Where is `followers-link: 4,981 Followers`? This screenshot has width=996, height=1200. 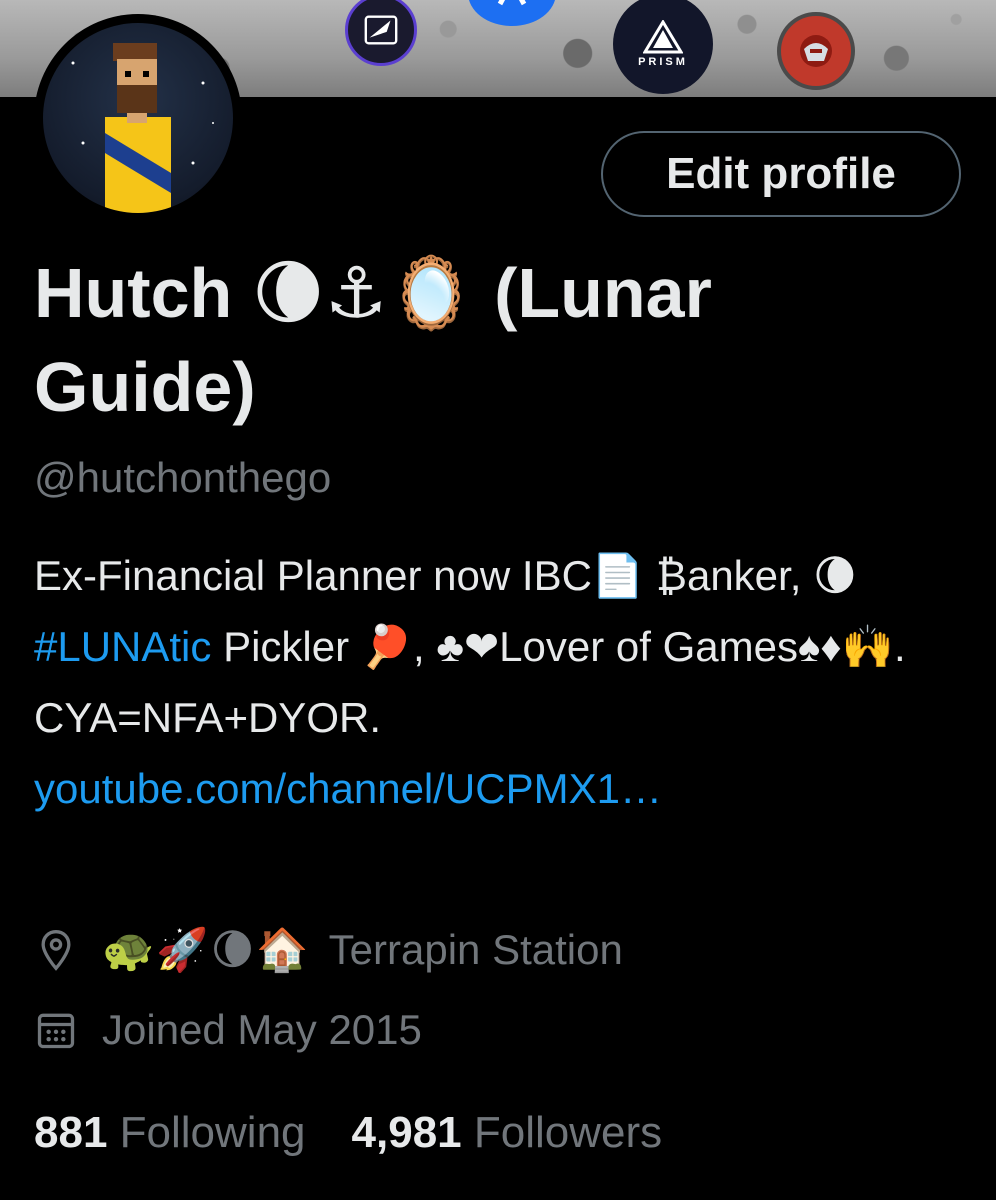 followers-link: 4,981 Followers is located at coordinates (507, 1133).